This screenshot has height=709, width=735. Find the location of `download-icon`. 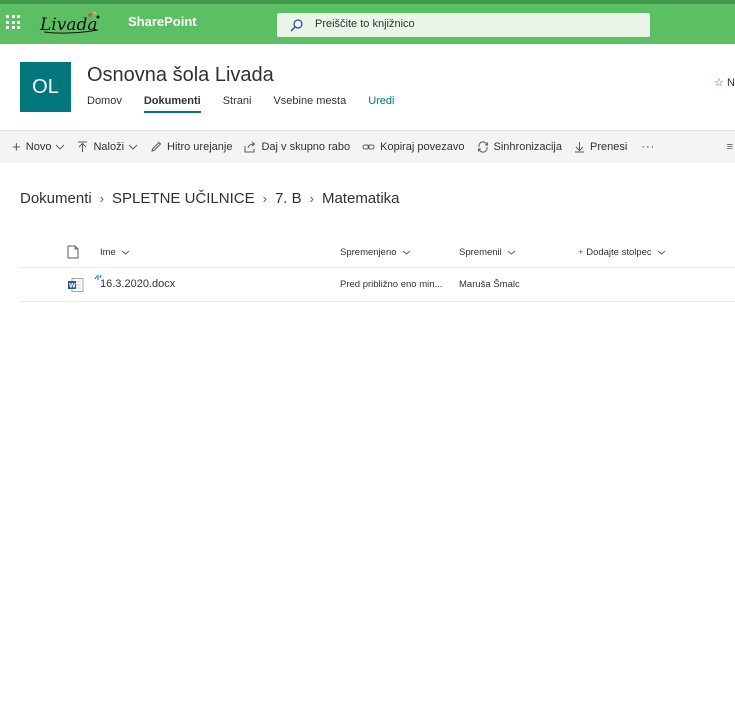

download-icon is located at coordinates (579, 147).